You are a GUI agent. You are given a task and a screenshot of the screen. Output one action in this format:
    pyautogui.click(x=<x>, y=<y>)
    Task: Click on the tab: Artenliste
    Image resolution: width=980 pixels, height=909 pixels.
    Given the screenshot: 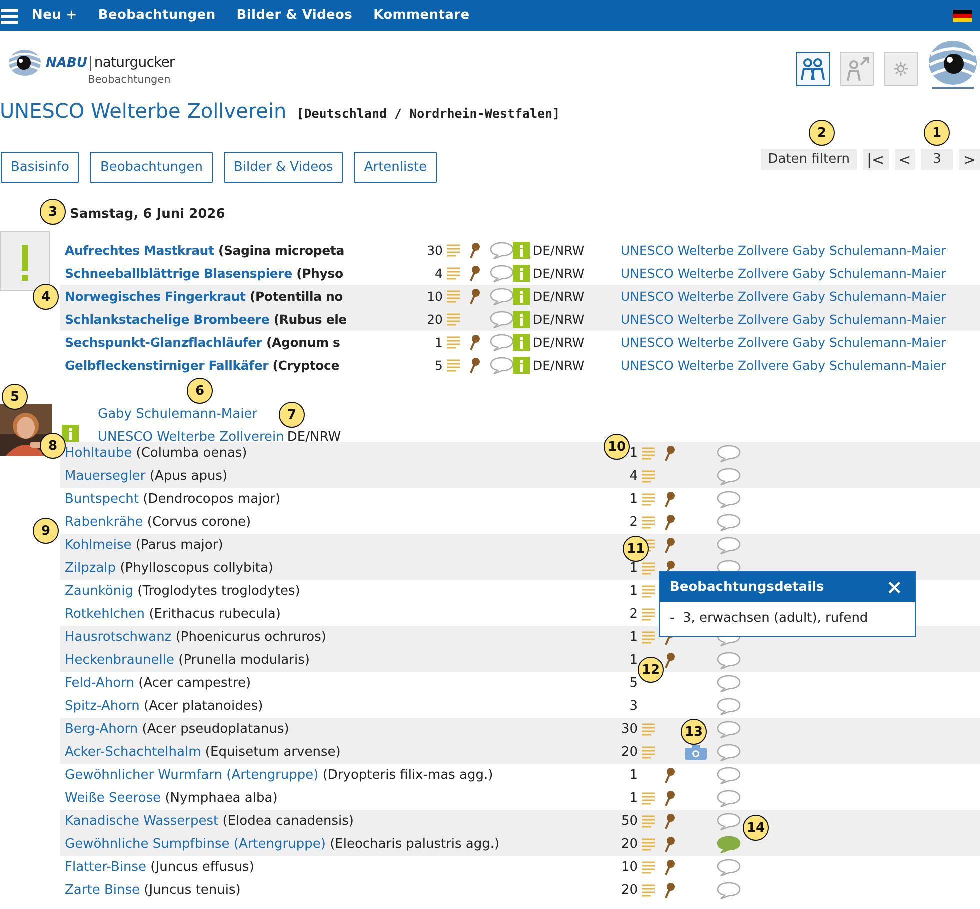 What is the action you would take?
    pyautogui.click(x=395, y=167)
    